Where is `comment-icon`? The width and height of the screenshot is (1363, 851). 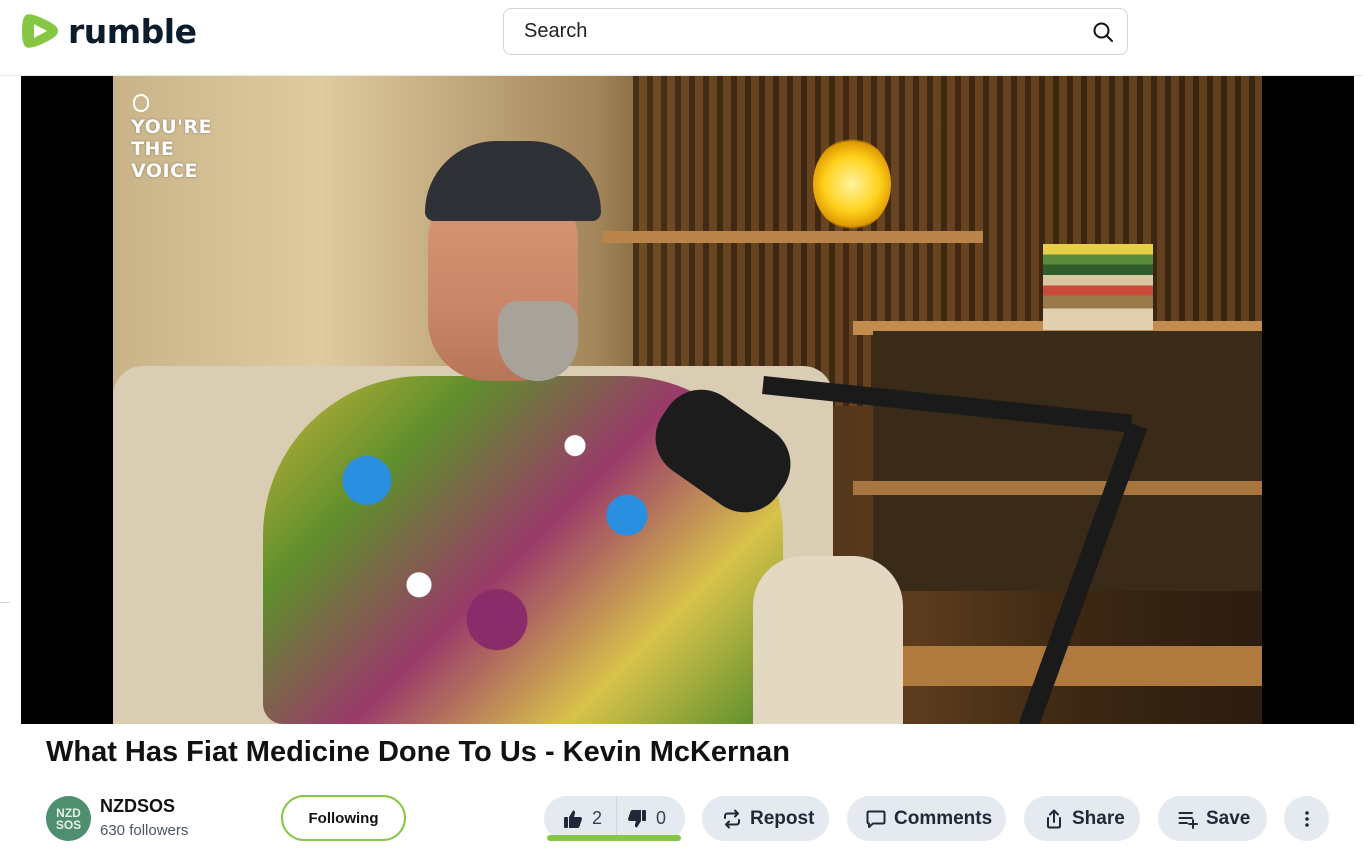
comment-icon is located at coordinates (876, 819).